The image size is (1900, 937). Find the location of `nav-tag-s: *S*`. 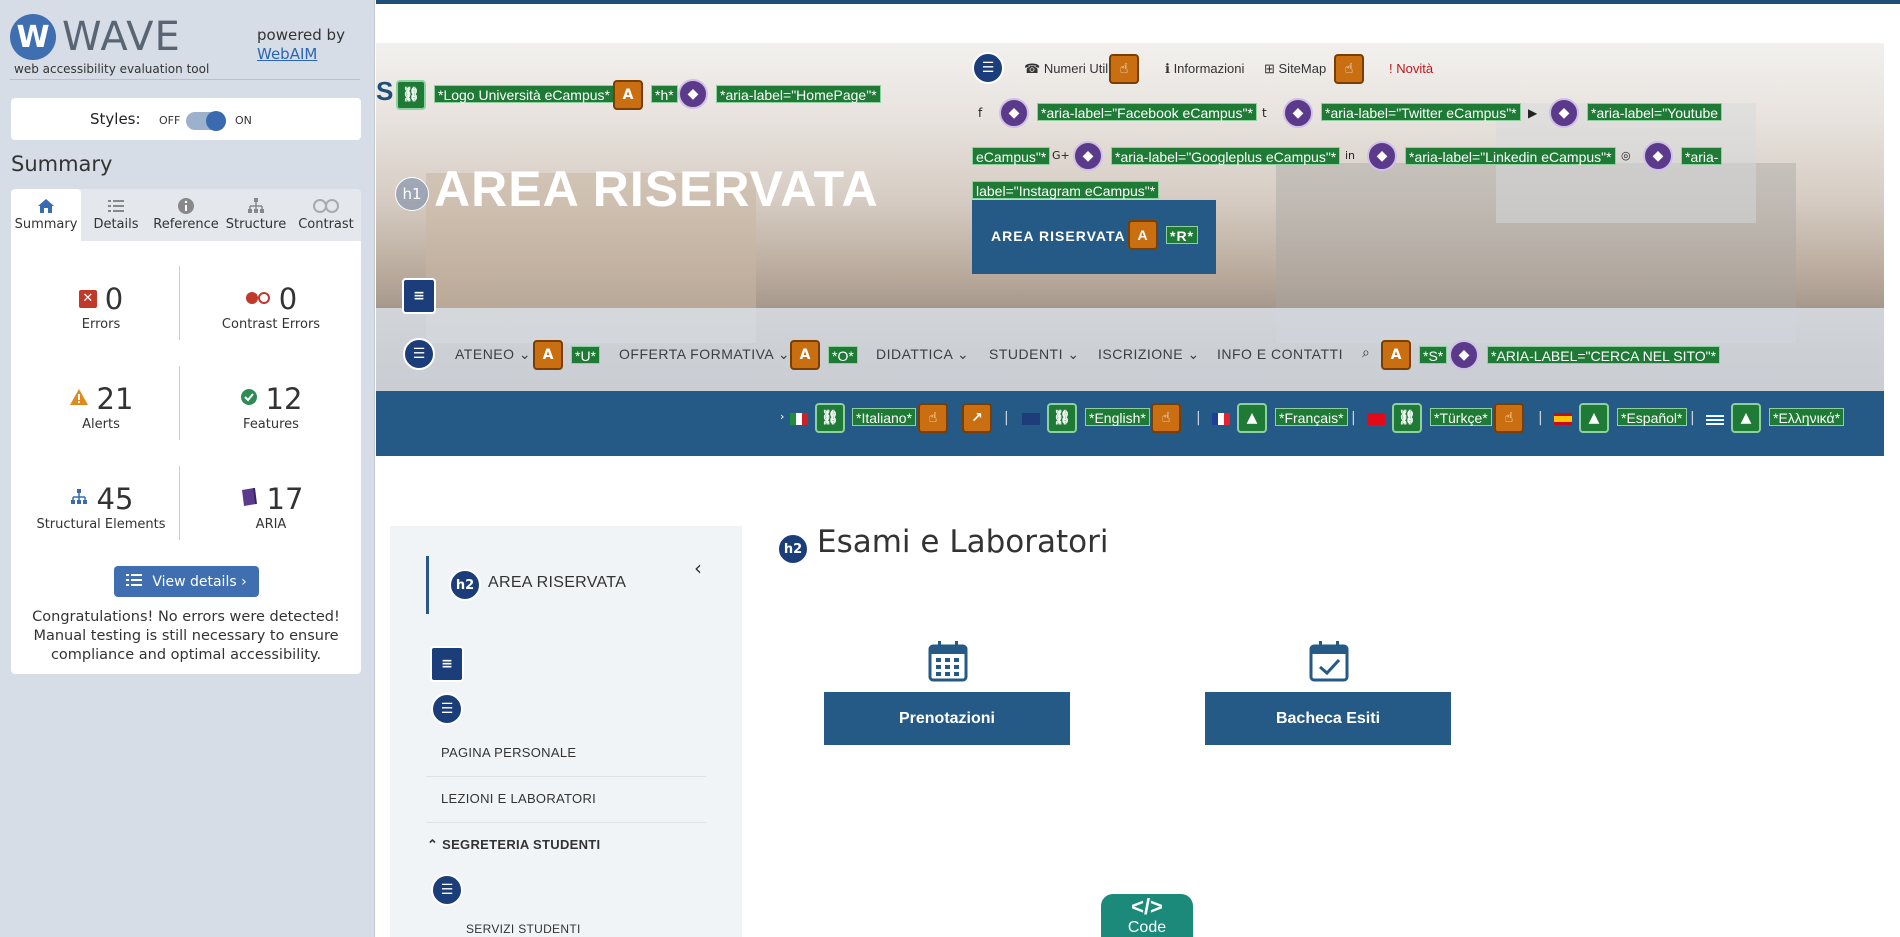

nav-tag-s: *S* is located at coordinates (1433, 355).